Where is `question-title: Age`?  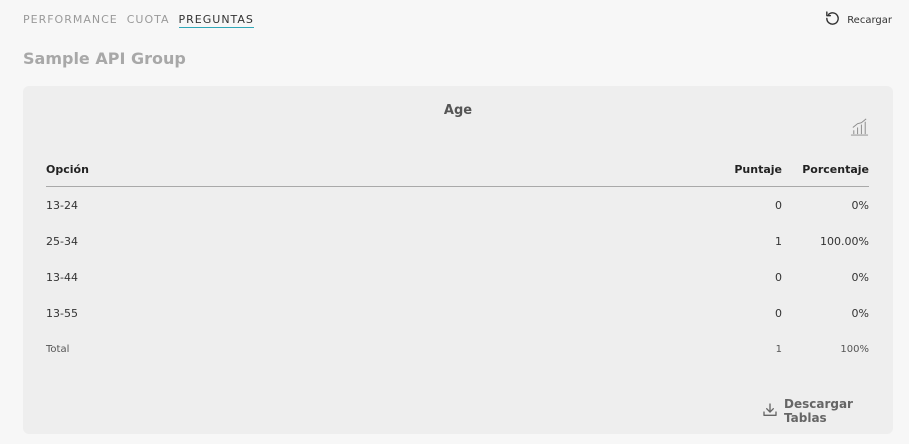 question-title: Age is located at coordinates (458, 110).